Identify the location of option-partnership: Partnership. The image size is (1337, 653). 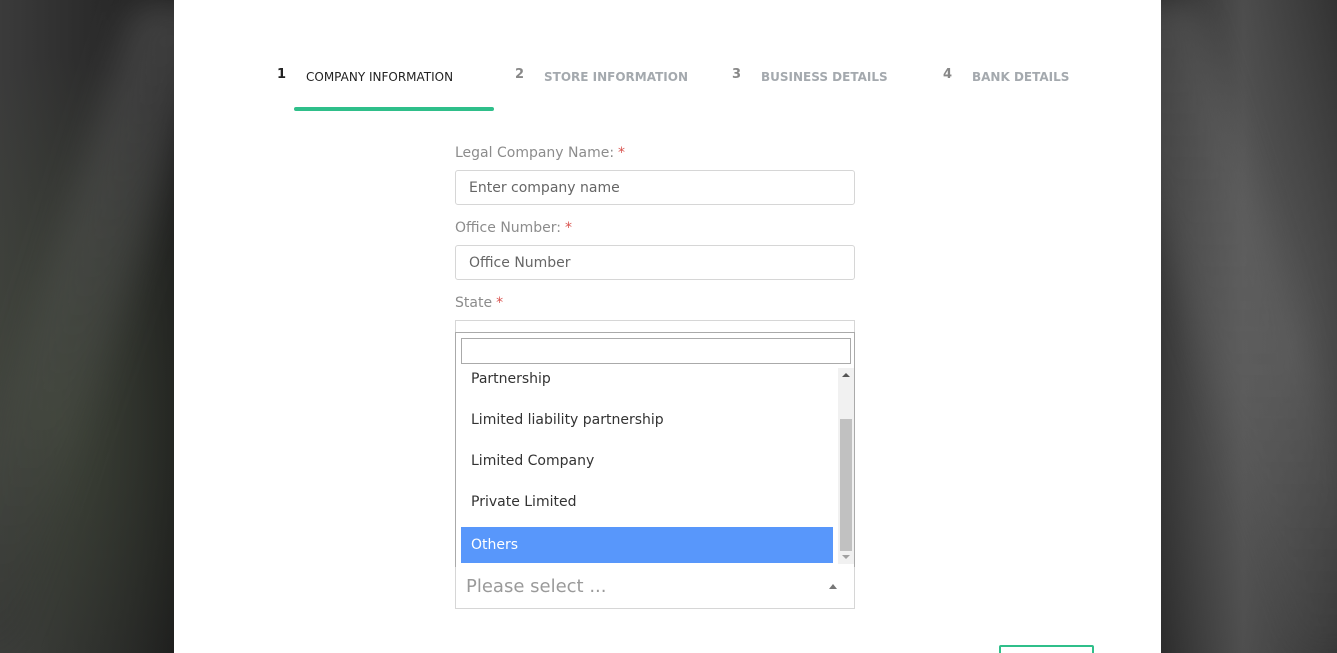
(647, 382).